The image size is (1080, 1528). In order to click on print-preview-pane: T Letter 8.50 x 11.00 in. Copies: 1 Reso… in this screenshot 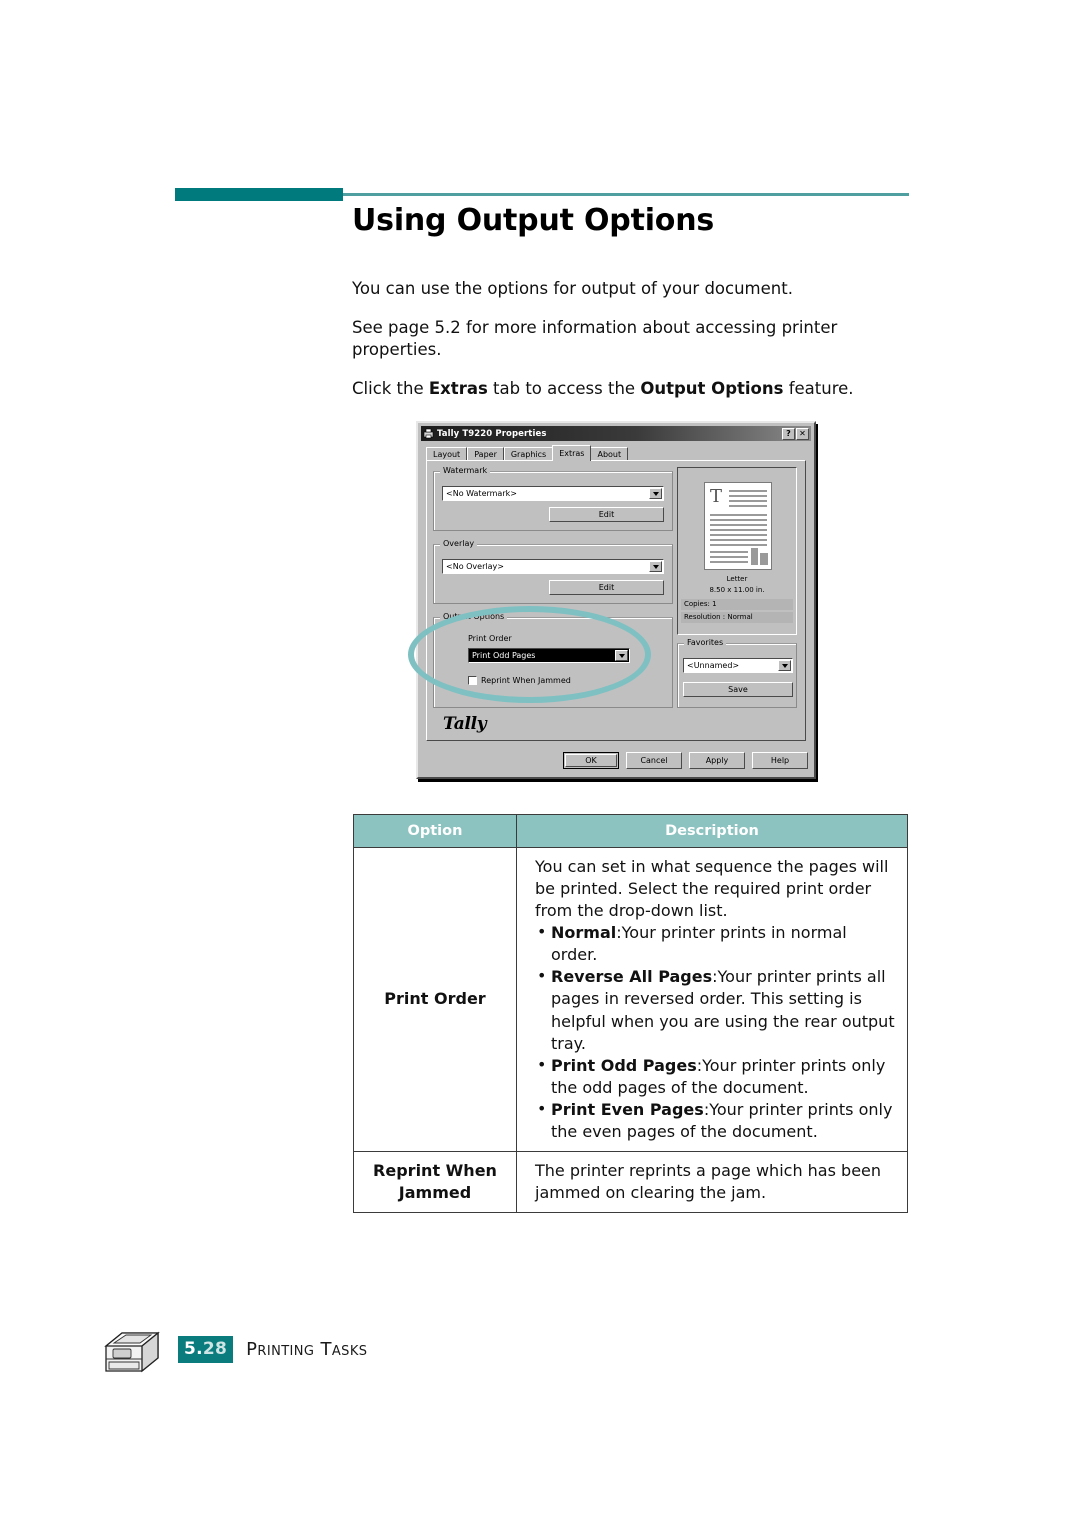, I will do `click(737, 551)`.